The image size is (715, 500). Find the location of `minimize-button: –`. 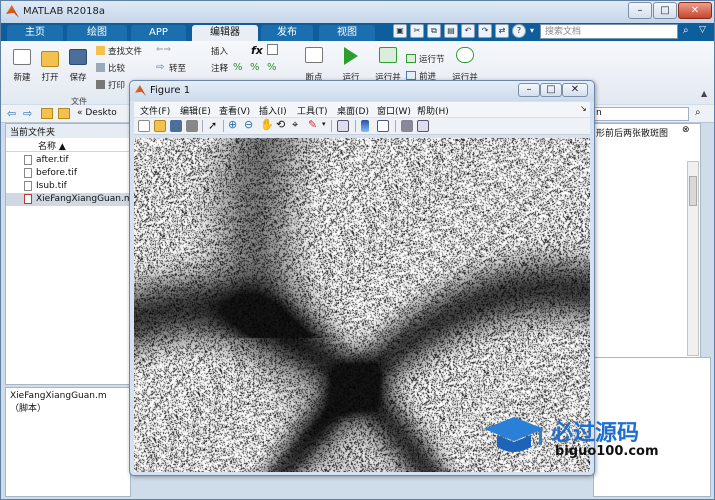

minimize-button: – is located at coordinates (640, 10).